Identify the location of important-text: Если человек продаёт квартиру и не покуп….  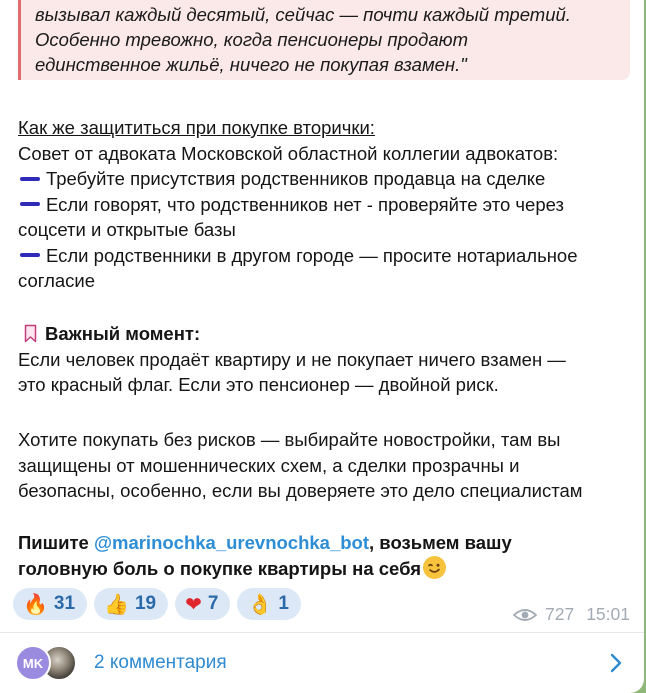
(292, 359).